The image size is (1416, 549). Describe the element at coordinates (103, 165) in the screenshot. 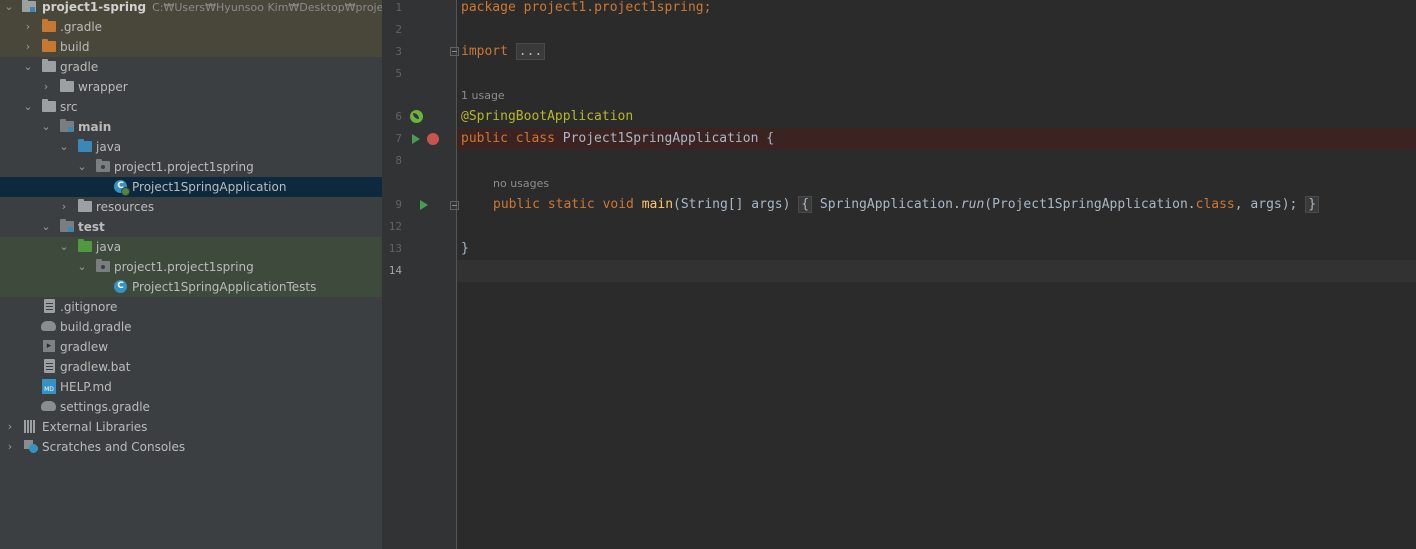

I see `package-icon` at that location.